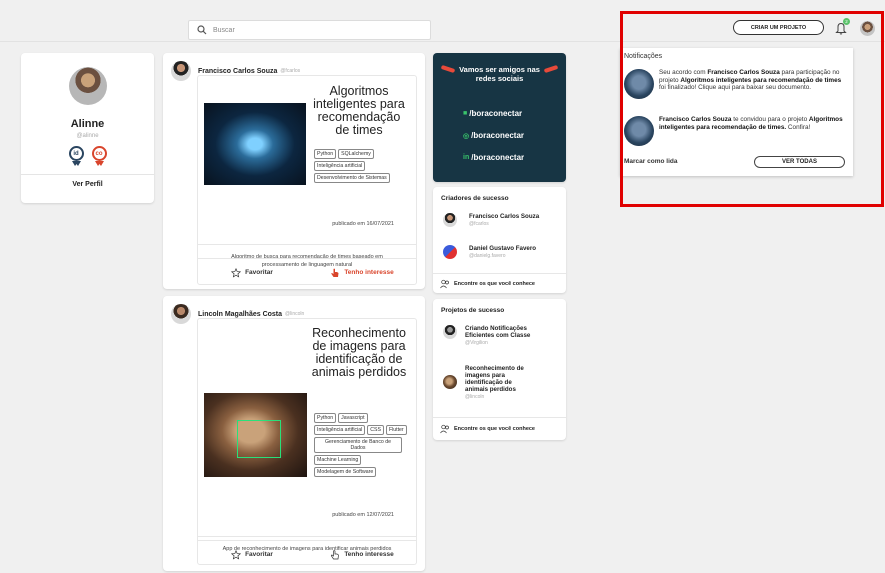 The width and height of the screenshot is (885, 573). I want to click on creator-avatar, so click(450, 252).